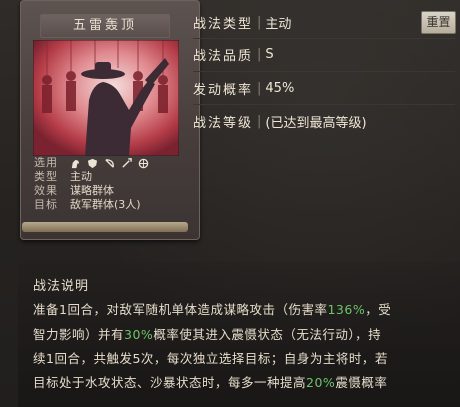  Describe the element at coordinates (180, 309) in the screenshot. I see `description-text: 准备1回合，对敌军随机单体造成谋略攻击（伤害率` at that location.